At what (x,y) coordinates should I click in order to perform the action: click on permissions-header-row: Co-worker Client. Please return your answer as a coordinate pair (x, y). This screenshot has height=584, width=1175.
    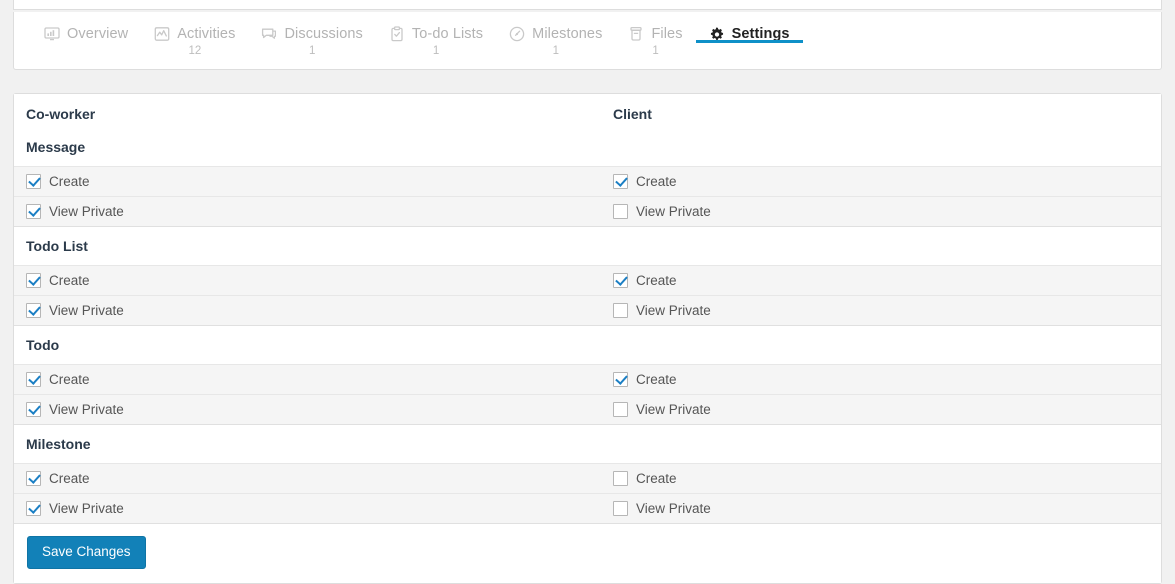
    Looking at the image, I should click on (587, 108).